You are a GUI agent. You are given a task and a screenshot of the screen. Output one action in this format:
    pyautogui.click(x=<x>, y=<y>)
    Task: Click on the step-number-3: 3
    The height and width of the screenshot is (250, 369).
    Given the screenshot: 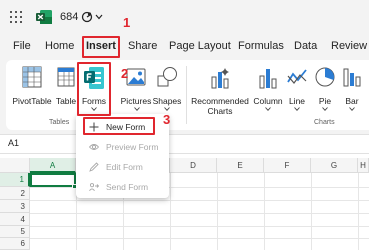 What is the action you would take?
    pyautogui.click(x=167, y=119)
    